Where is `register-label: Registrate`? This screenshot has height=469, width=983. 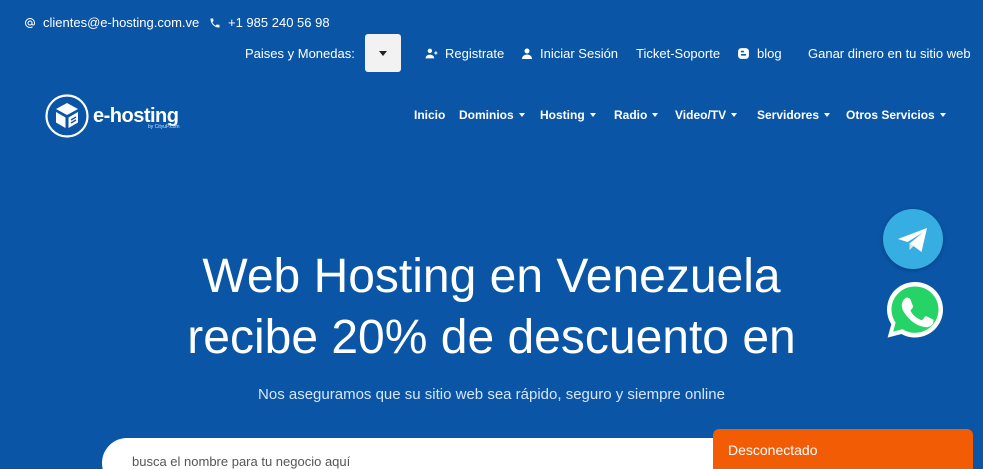 register-label: Registrate is located at coordinates (475, 53).